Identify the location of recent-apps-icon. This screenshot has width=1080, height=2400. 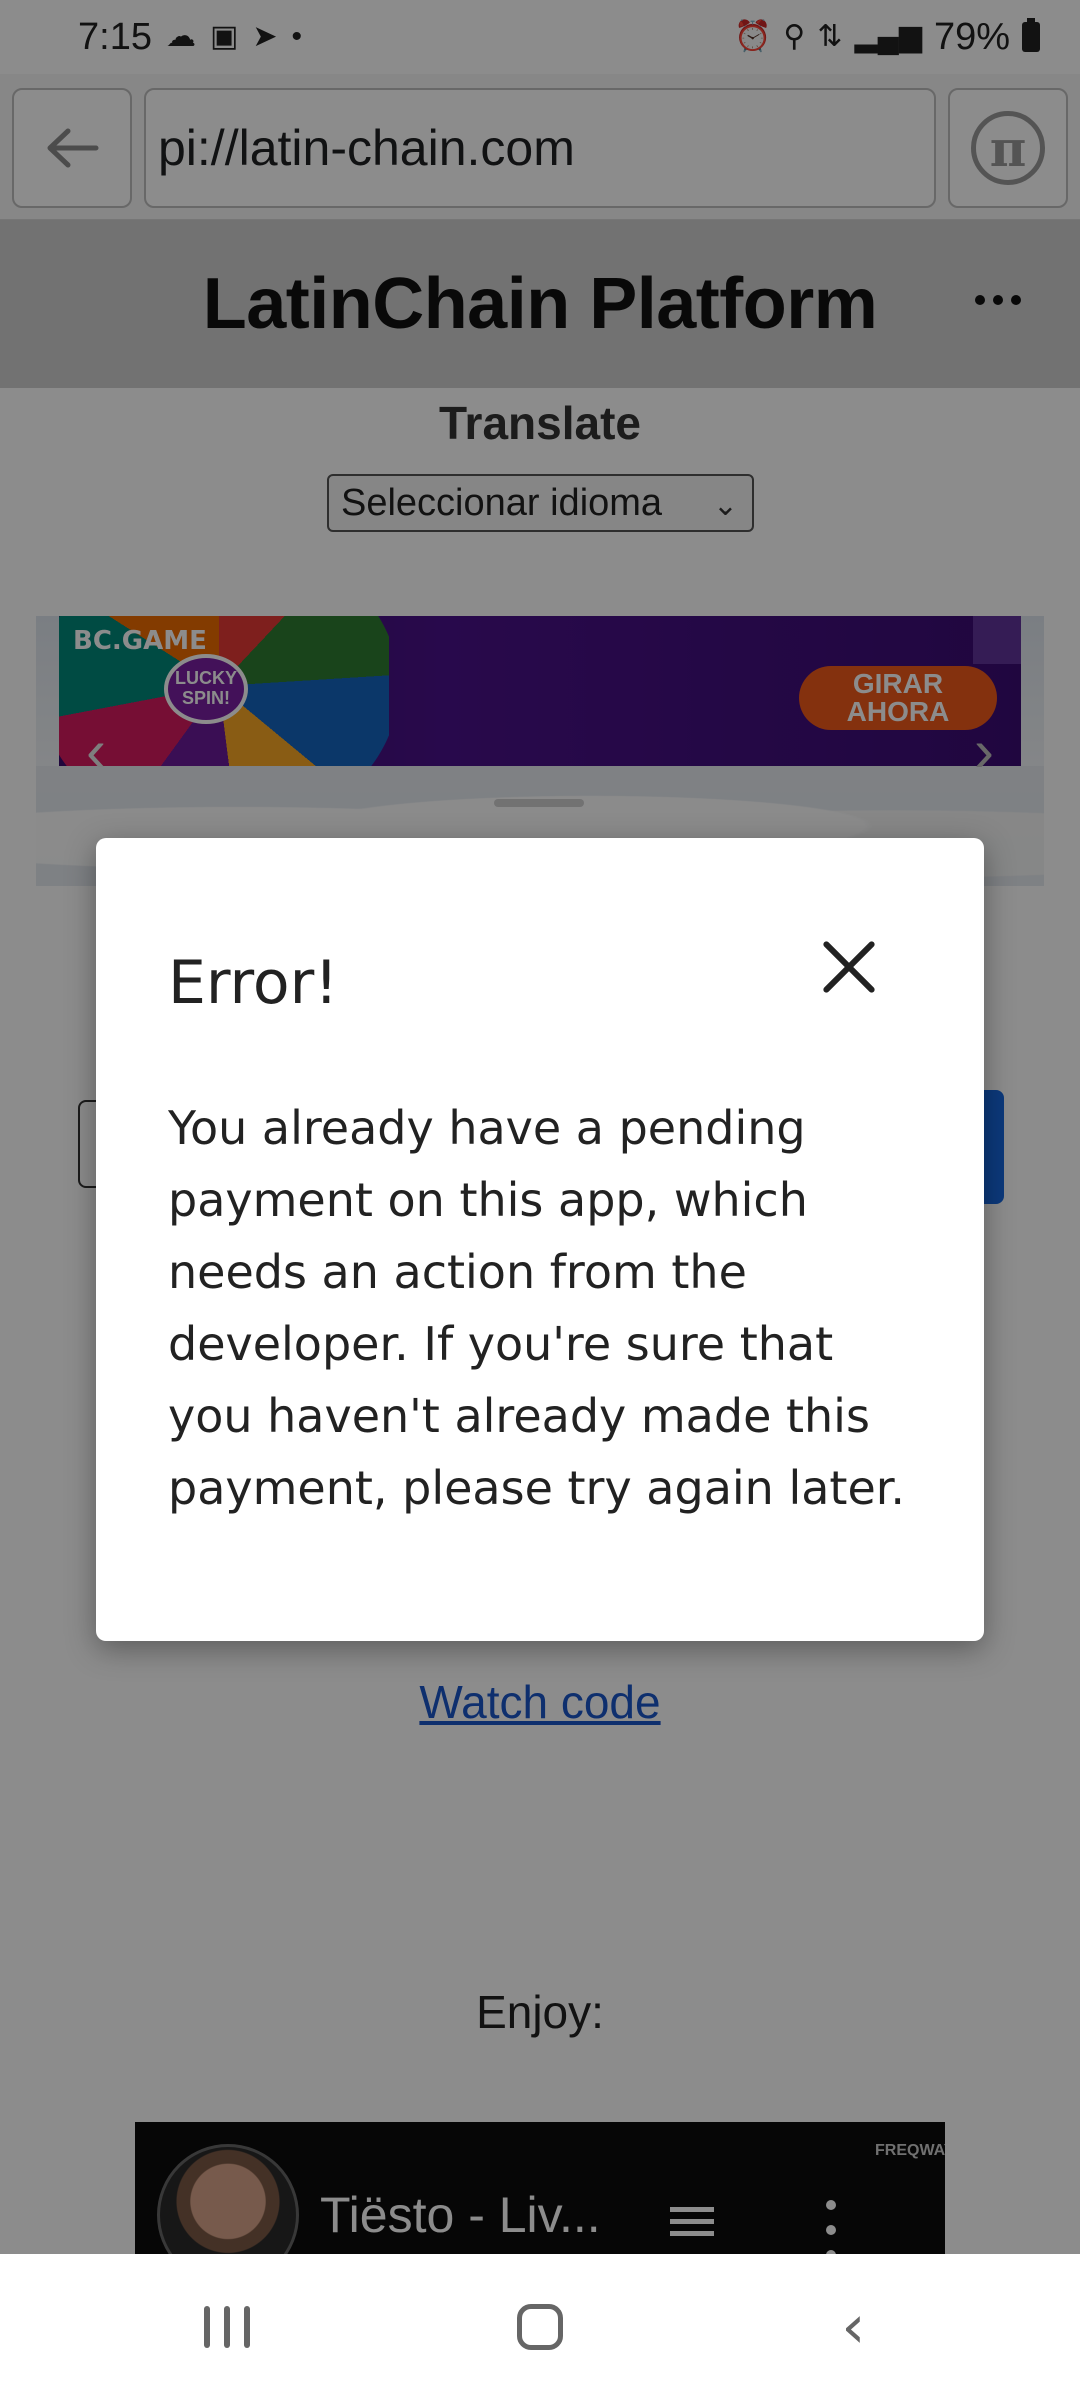
(226, 2327).